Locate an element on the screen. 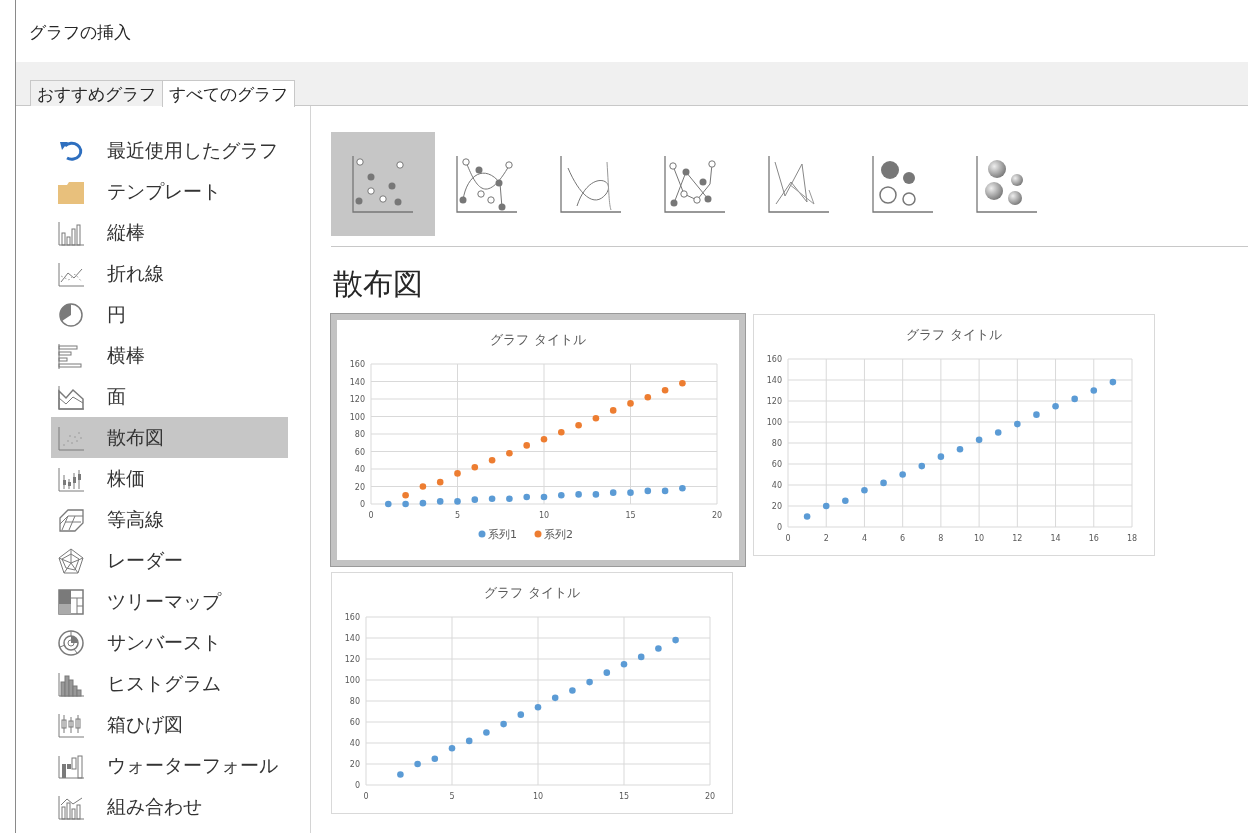 Image resolution: width=1248 pixels, height=833 pixels. tab: おすすめグラフ is located at coordinates (96, 93).